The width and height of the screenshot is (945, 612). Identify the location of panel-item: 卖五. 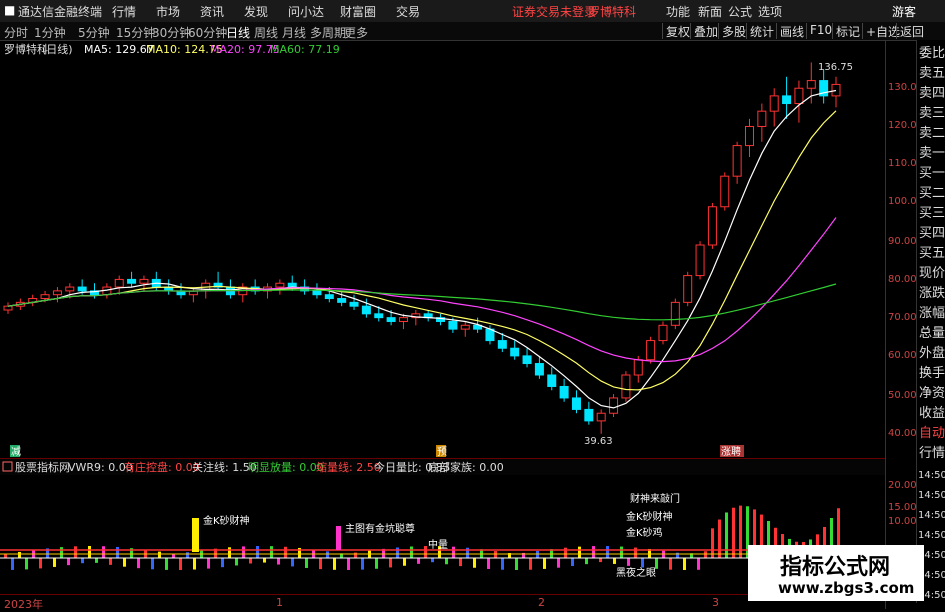
(931, 74).